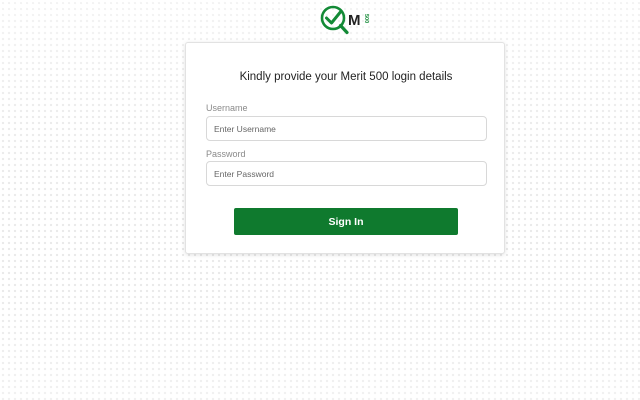 The height and width of the screenshot is (400, 640). Describe the element at coordinates (354, 20) in the screenshot. I see `logo-letter: M` at that location.